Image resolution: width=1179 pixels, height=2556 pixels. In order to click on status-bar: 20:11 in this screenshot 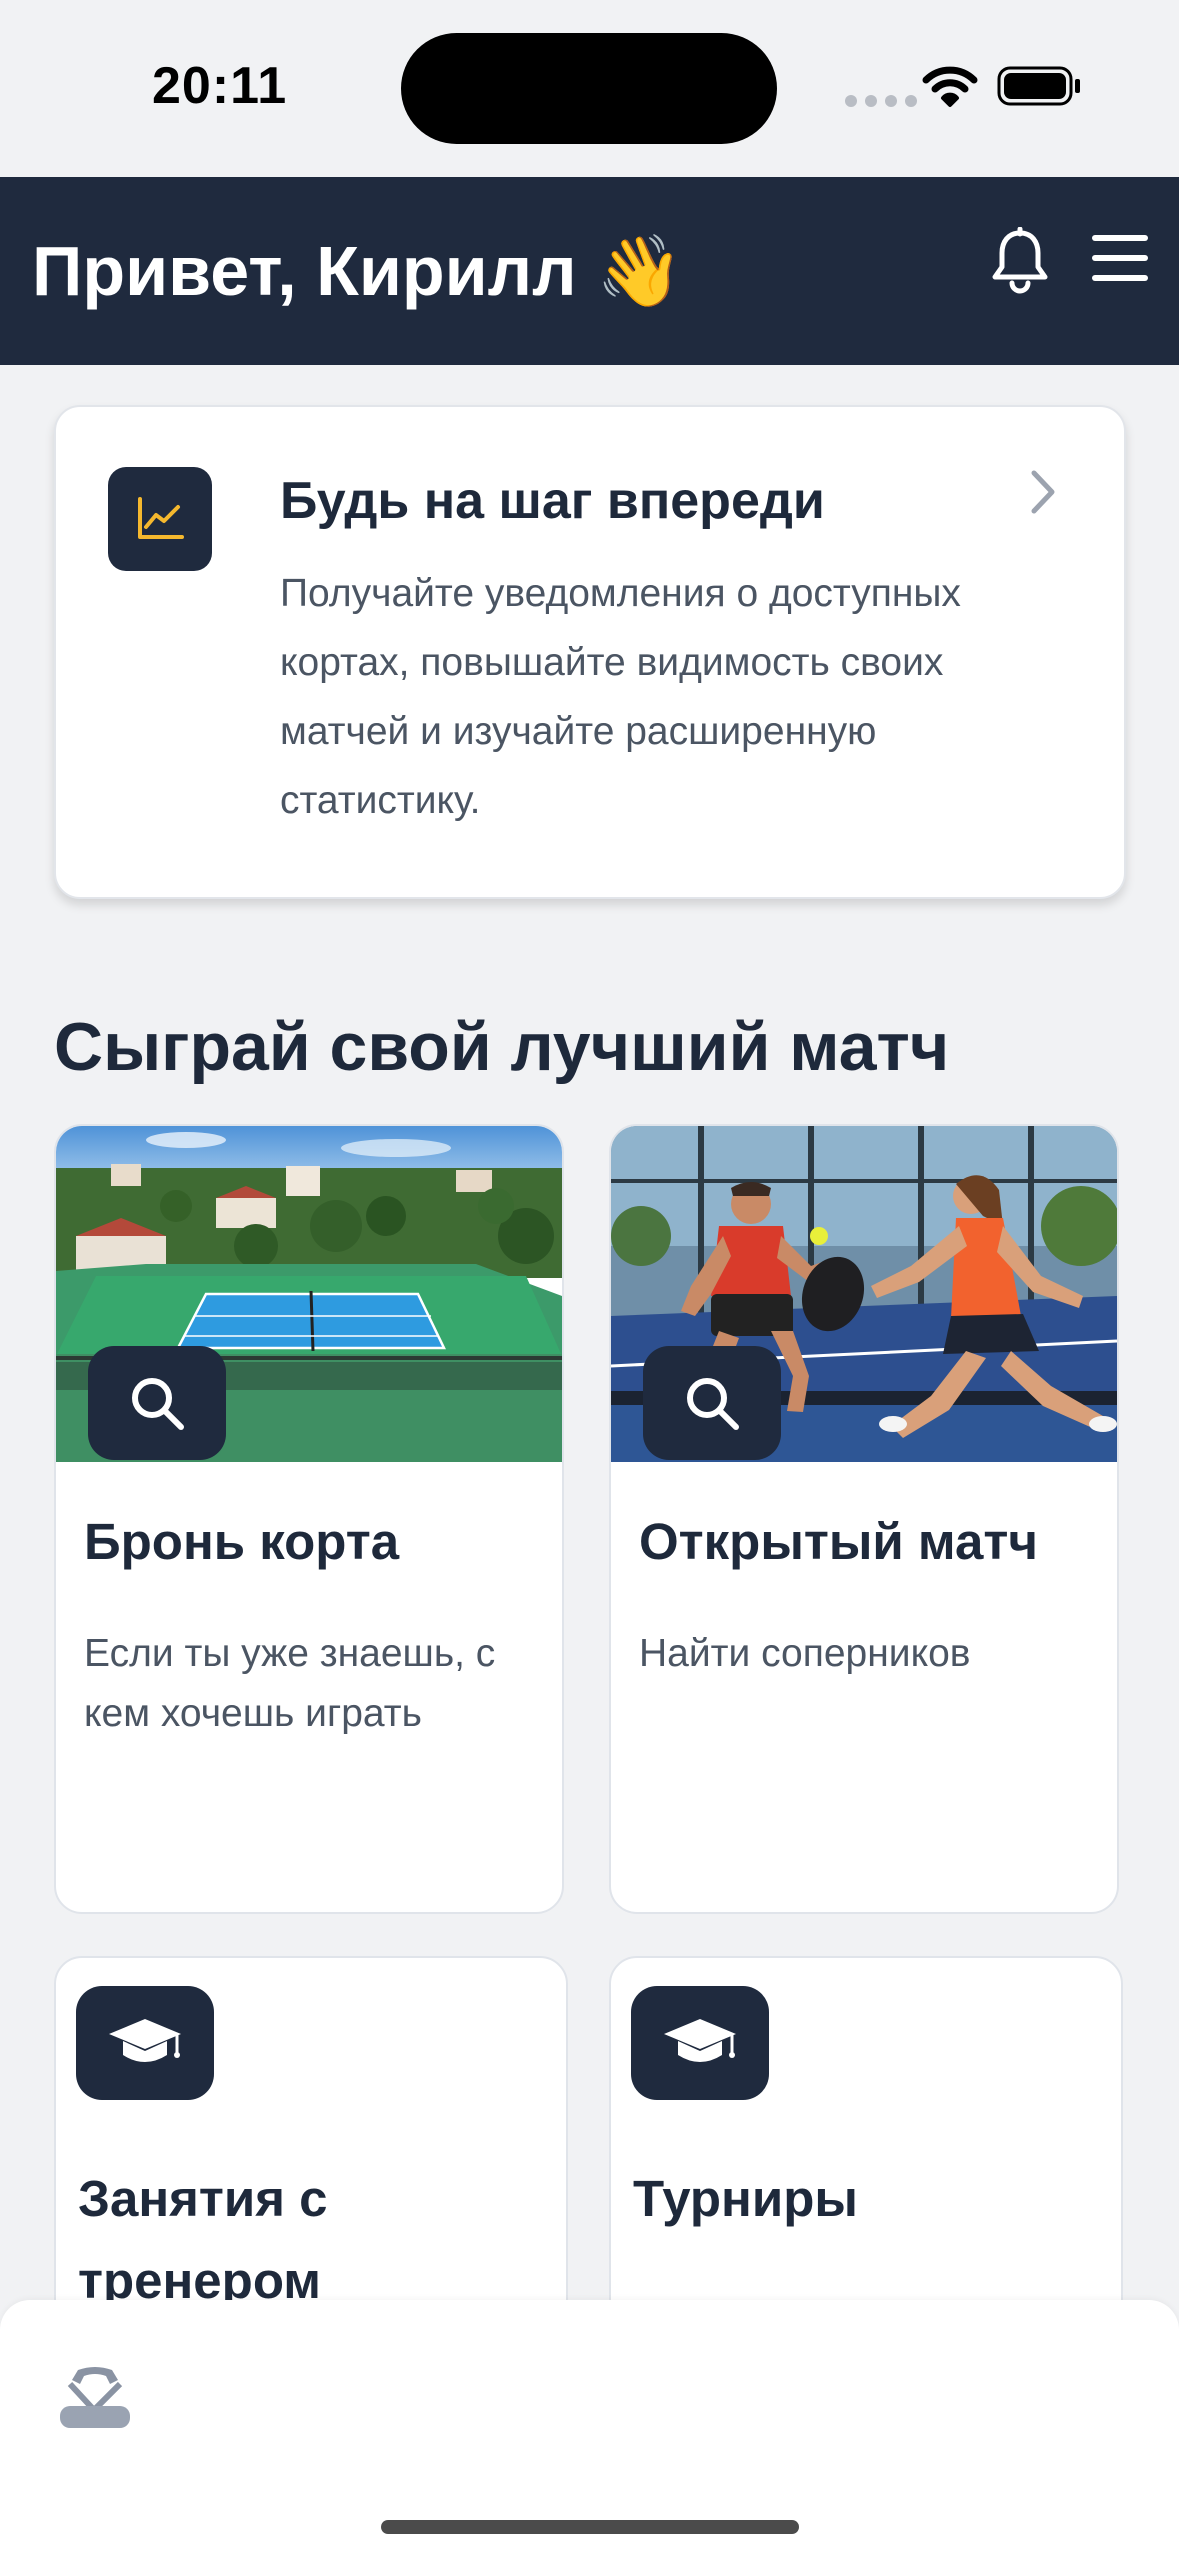, I will do `click(589, 88)`.